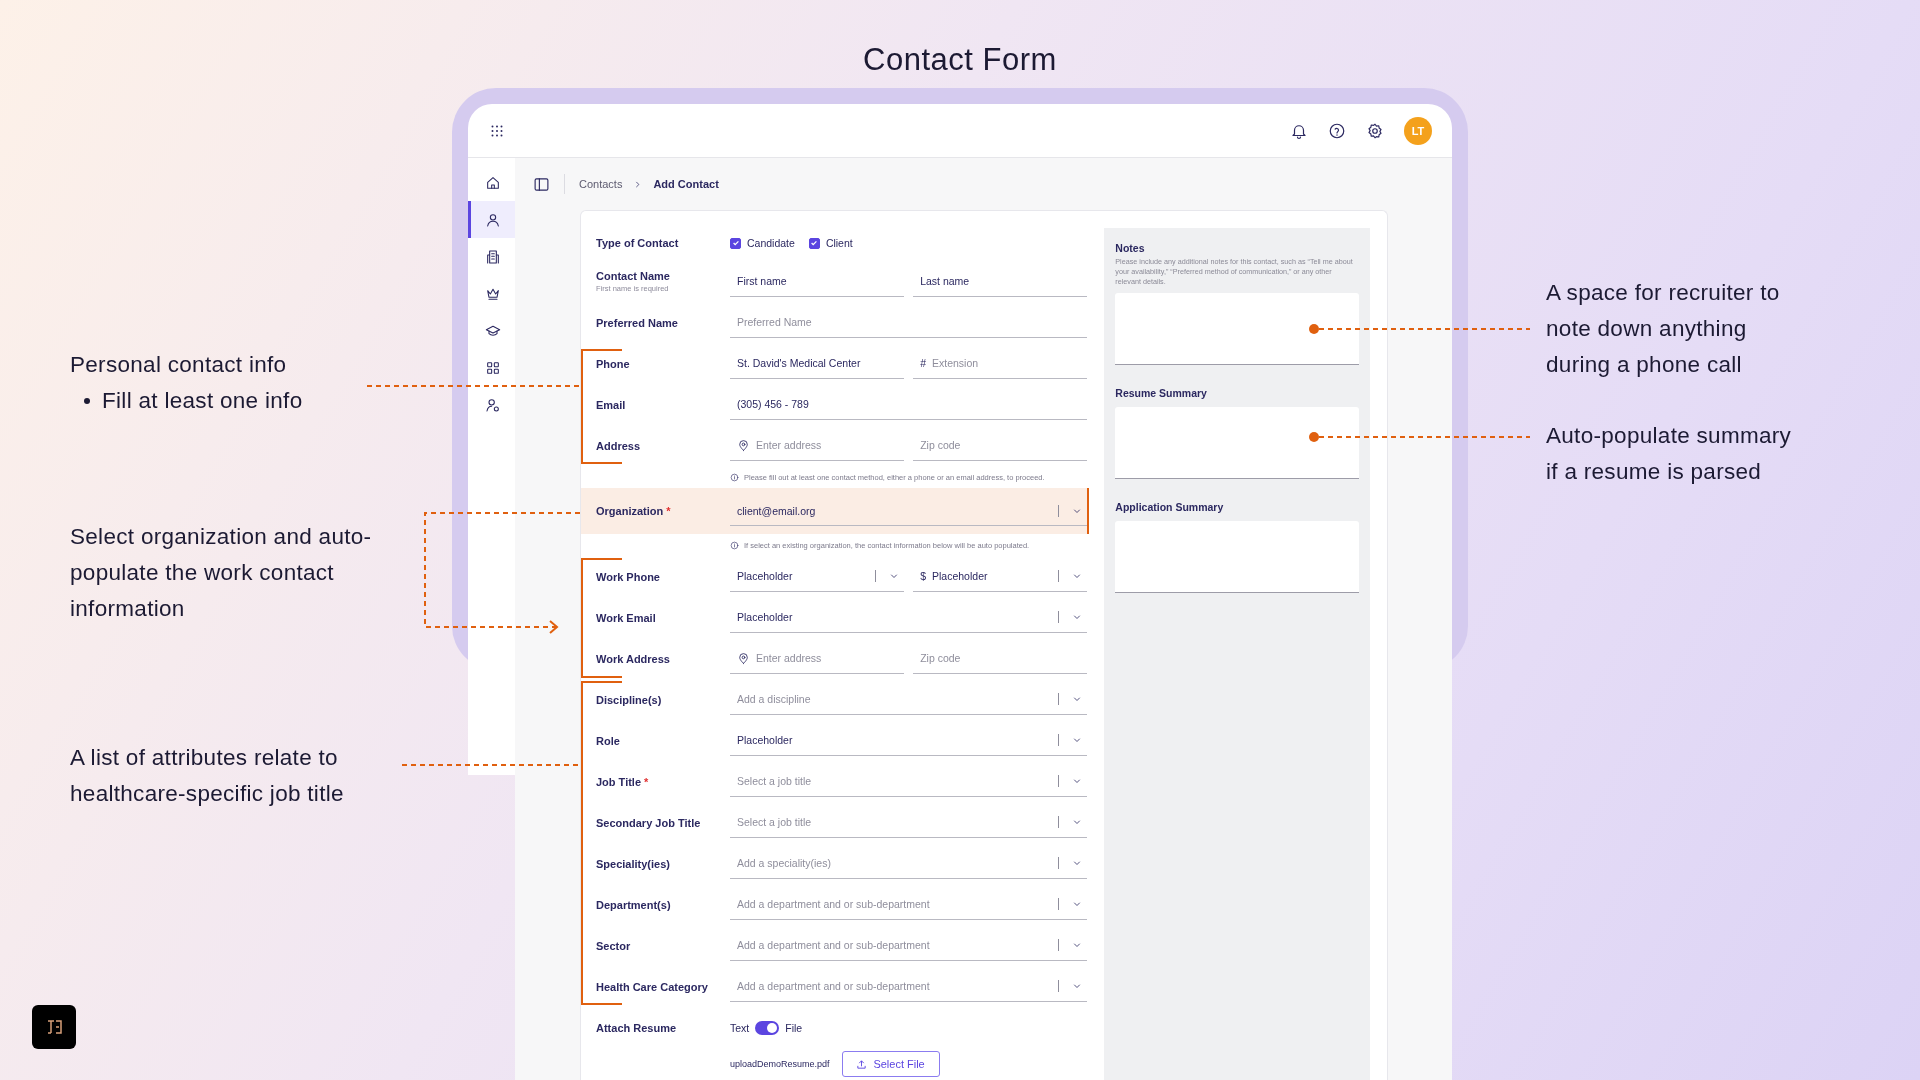 The width and height of the screenshot is (1920, 1080). I want to click on annotation-text: Select organization and auto- populate the work contact information, so click(221, 573).